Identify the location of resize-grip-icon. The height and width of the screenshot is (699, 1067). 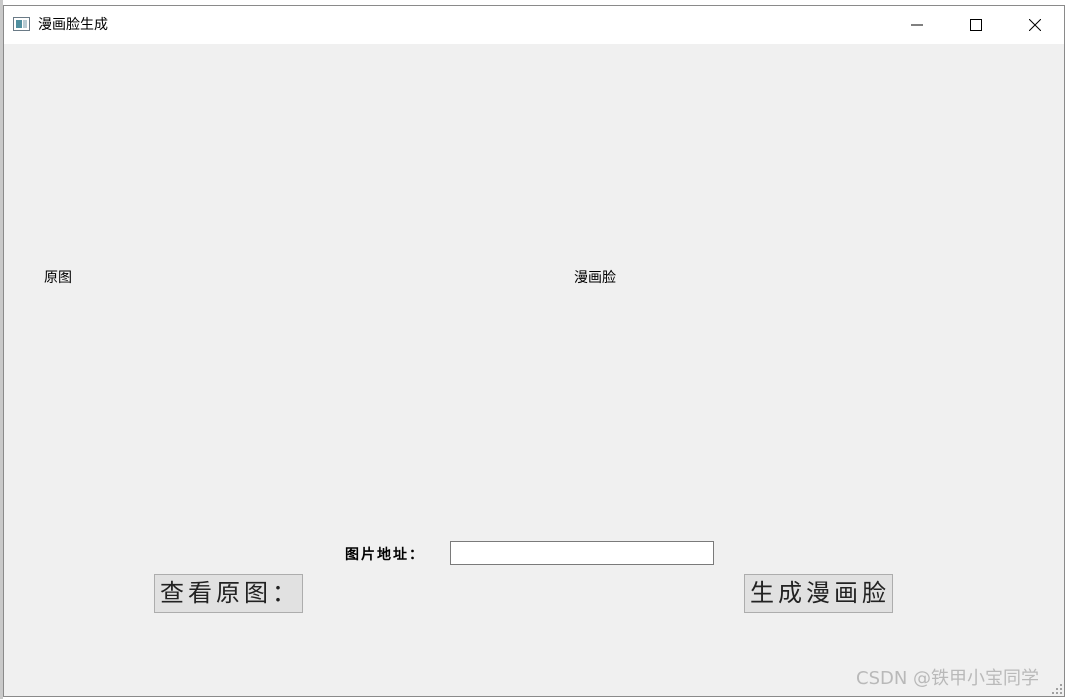
(1057, 689).